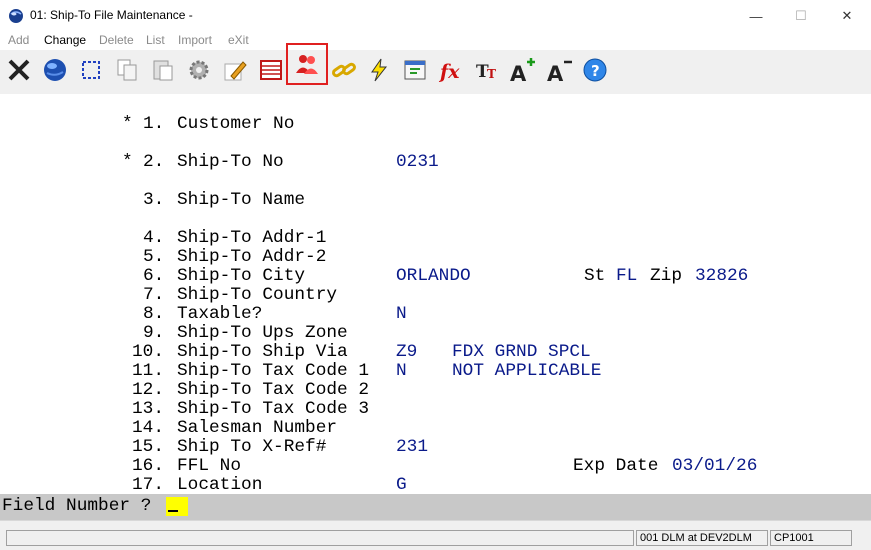 The height and width of the screenshot is (550, 871). Describe the element at coordinates (433, 276) in the screenshot. I see `field-value: ORLANDO` at that location.